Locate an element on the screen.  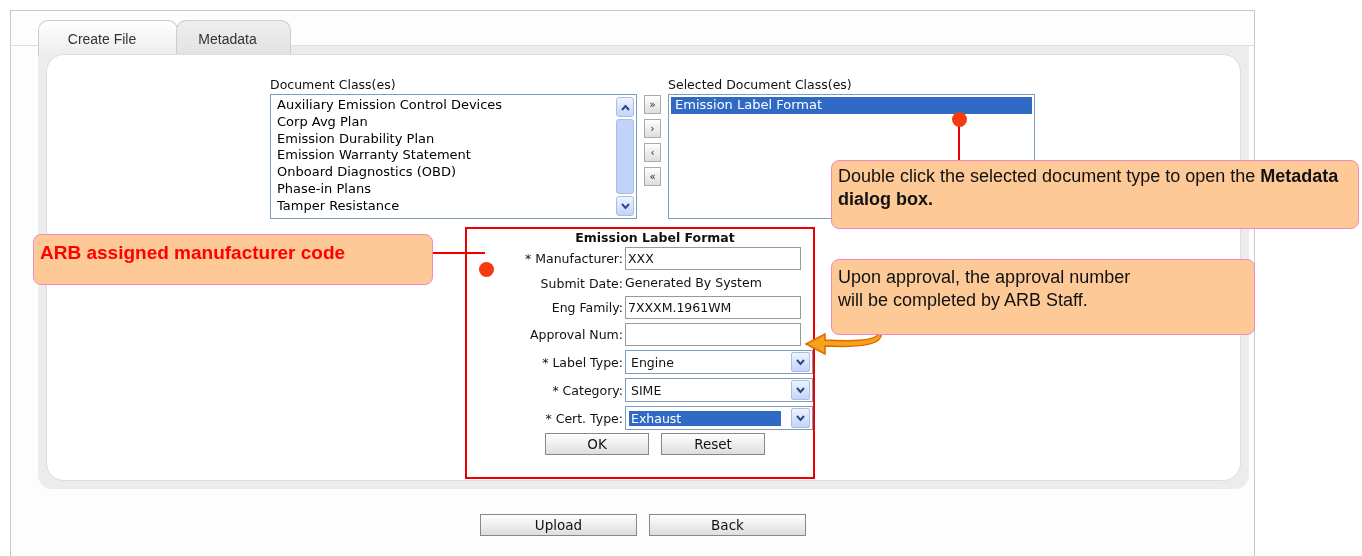
field-label: * Cert. Type: is located at coordinates (584, 418).